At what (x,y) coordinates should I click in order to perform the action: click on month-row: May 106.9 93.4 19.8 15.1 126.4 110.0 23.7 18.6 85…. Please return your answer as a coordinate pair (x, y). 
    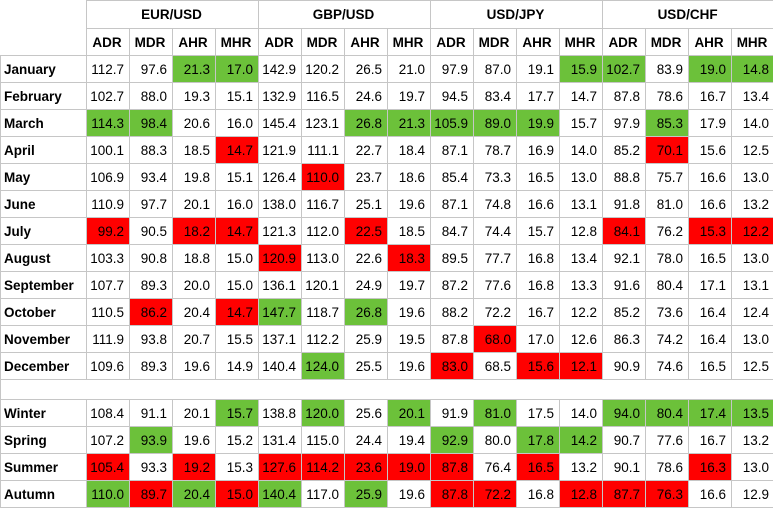
    Looking at the image, I should click on (386, 177).